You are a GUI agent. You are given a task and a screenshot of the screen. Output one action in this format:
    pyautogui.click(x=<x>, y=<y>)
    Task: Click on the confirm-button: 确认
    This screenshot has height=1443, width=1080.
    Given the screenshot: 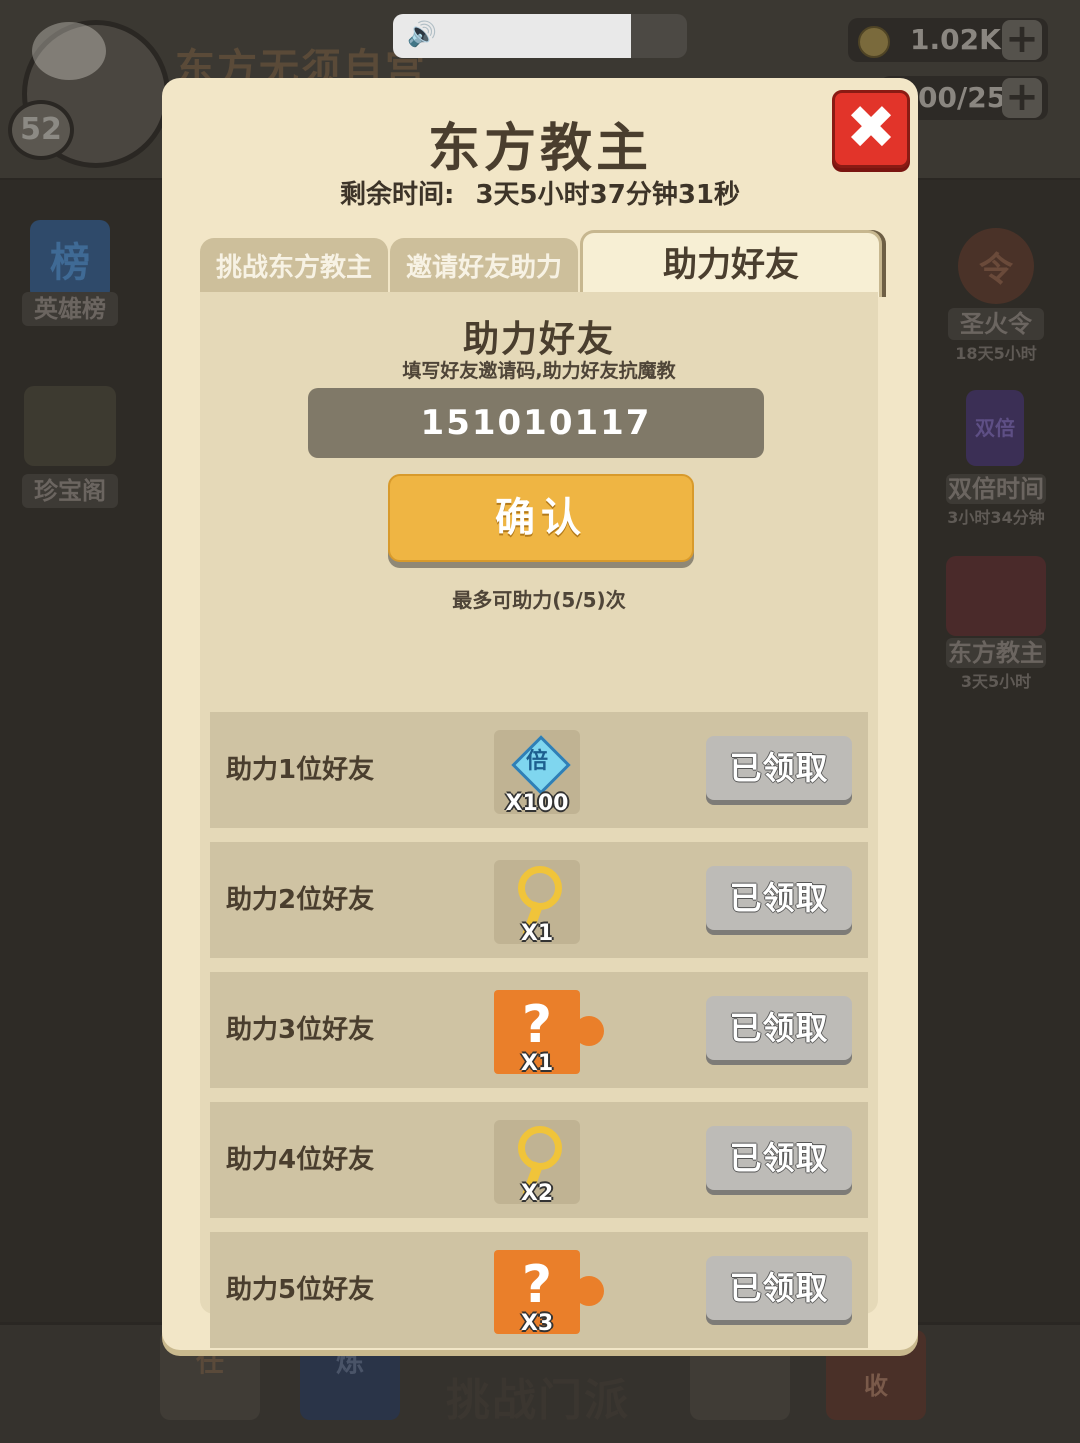 What is the action you would take?
    pyautogui.click(x=541, y=518)
    